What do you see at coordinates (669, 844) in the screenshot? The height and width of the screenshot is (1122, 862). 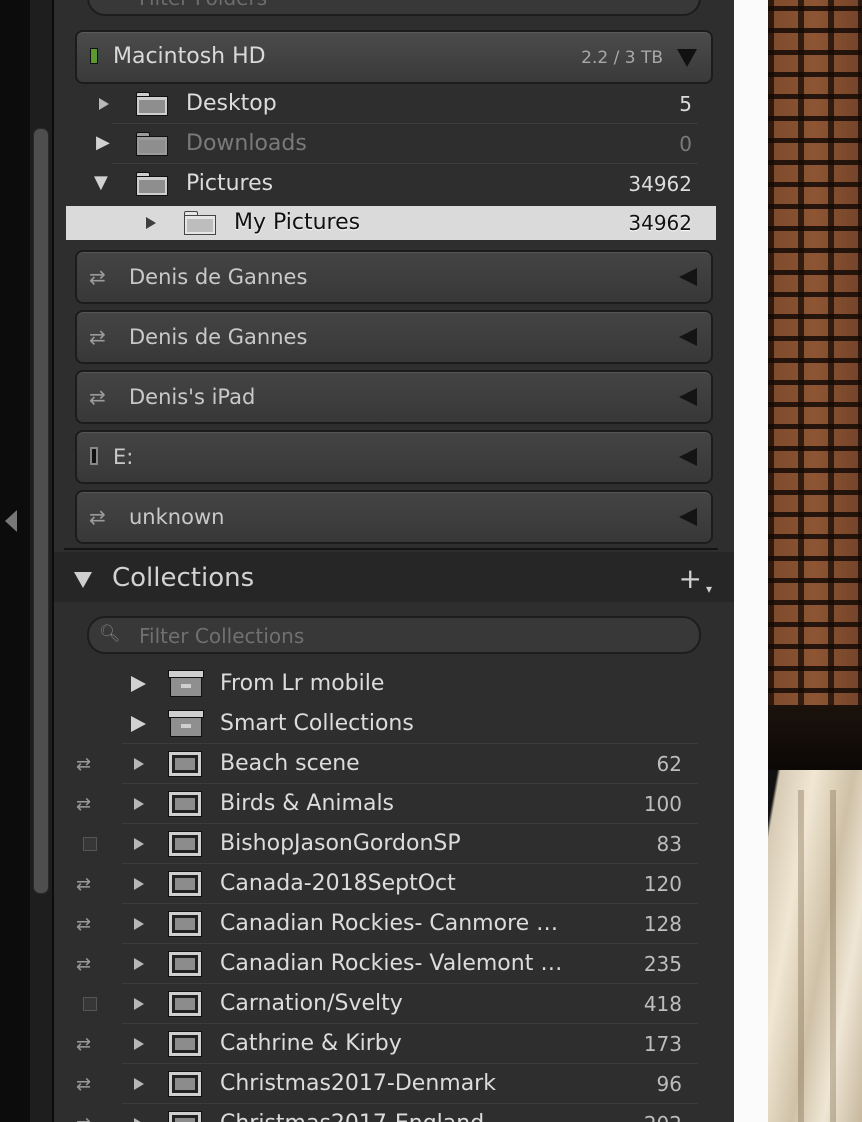 I see `collection-count: 83` at bounding box center [669, 844].